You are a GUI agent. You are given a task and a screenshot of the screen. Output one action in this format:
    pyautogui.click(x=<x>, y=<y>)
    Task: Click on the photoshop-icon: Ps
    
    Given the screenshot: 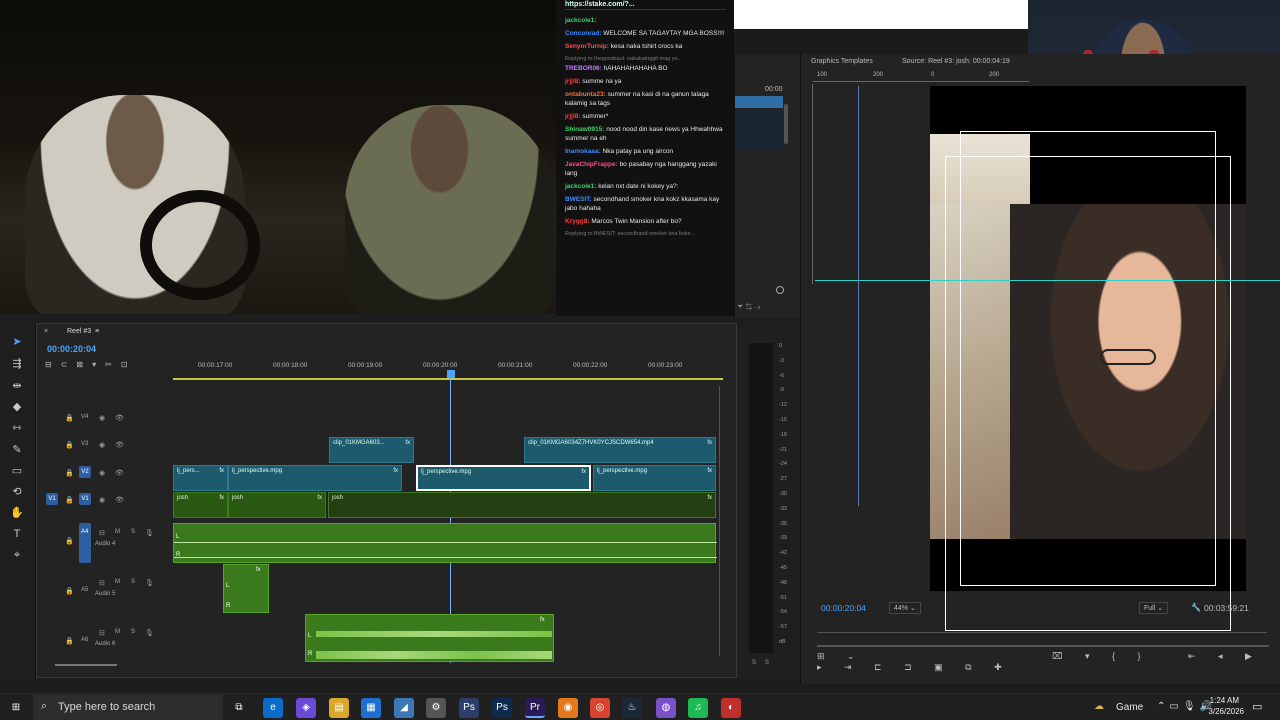 What is the action you would take?
    pyautogui.click(x=502, y=708)
    